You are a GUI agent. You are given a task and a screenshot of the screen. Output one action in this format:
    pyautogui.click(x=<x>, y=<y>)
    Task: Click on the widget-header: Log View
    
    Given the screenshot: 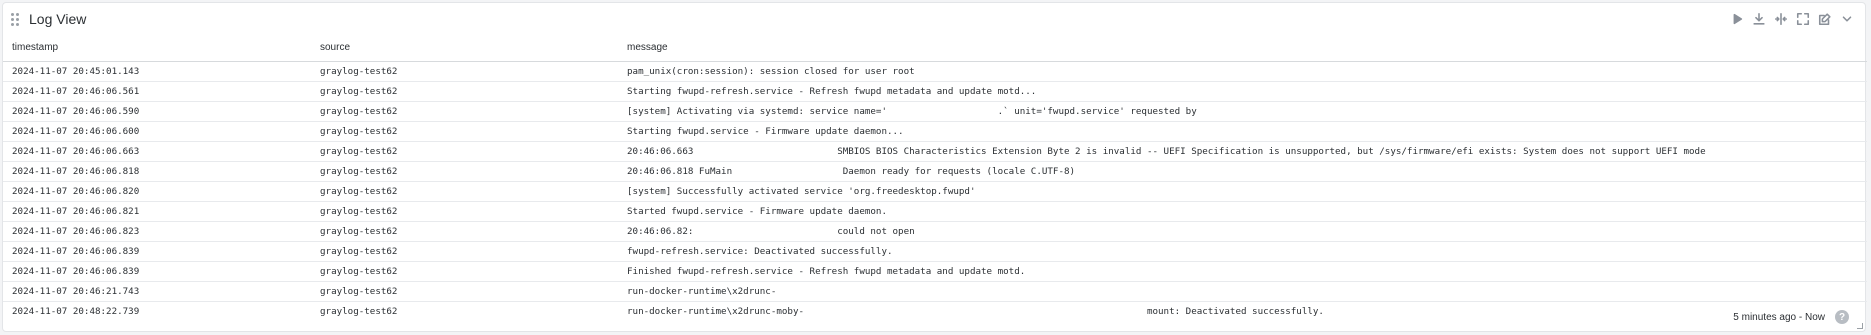 What is the action you would take?
    pyautogui.click(x=934, y=19)
    